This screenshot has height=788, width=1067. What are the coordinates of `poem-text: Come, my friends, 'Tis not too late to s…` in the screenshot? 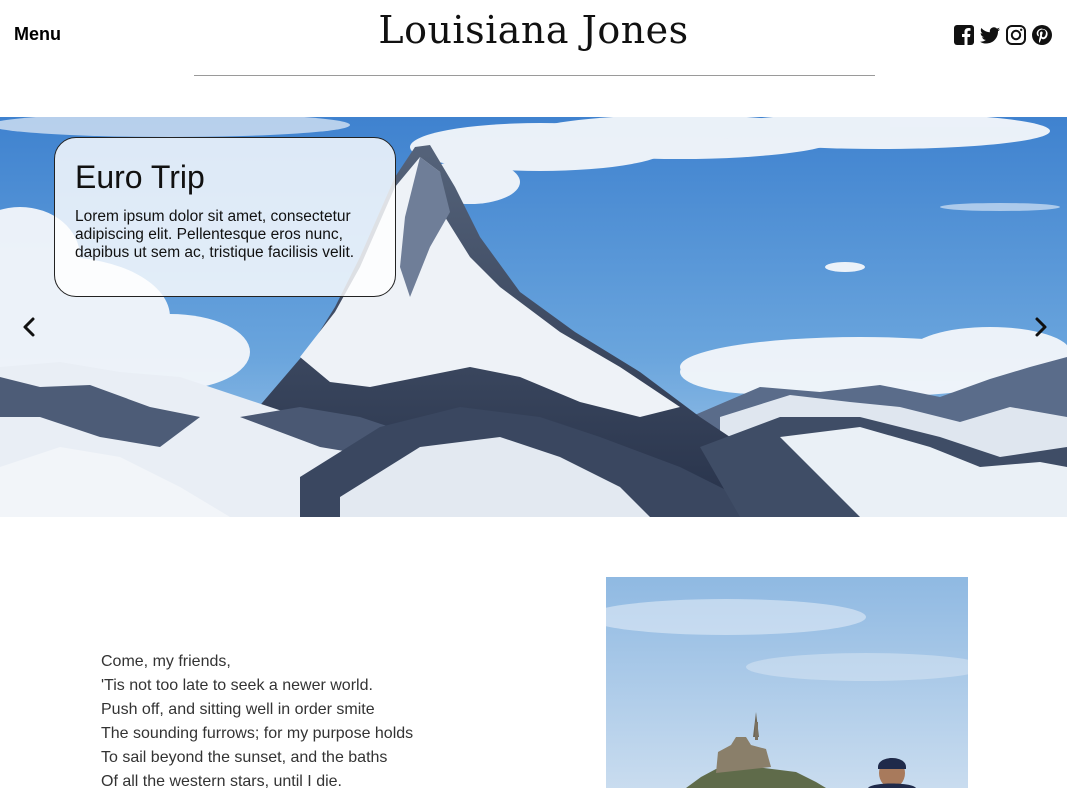 It's located at (257, 719).